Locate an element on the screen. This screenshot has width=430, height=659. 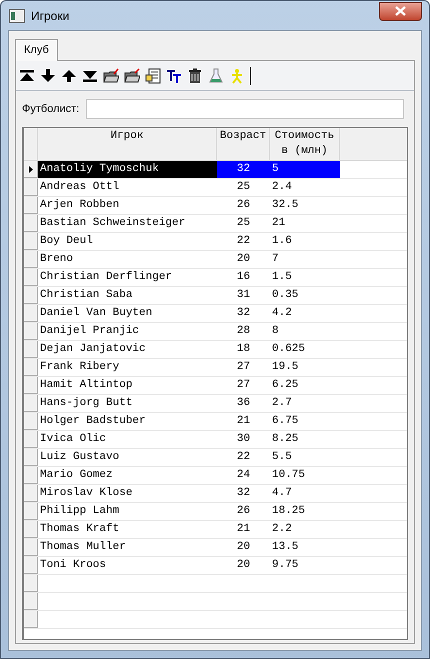
window-title: Игроки is located at coordinates (50, 16).